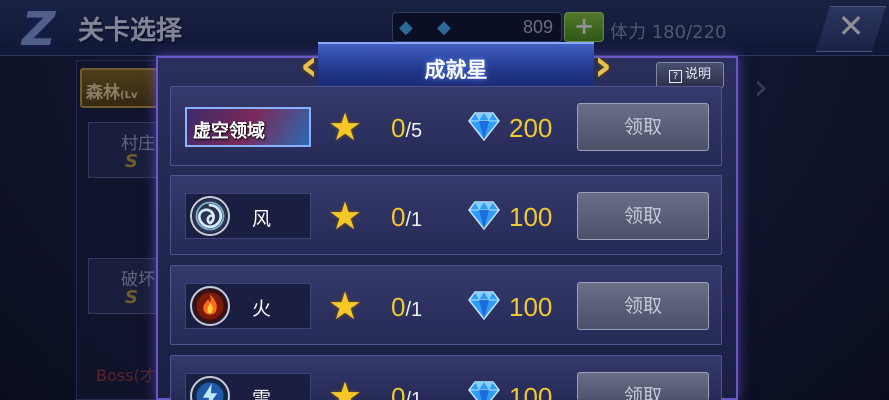  What do you see at coordinates (446, 377) in the screenshot?
I see `achievement-row: 雷 ★ 0/1 100 领取` at bounding box center [446, 377].